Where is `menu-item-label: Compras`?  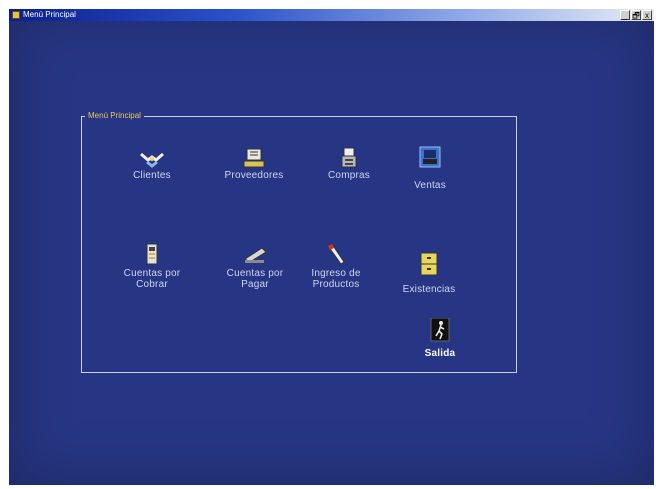
menu-item-label: Compras is located at coordinates (349, 175).